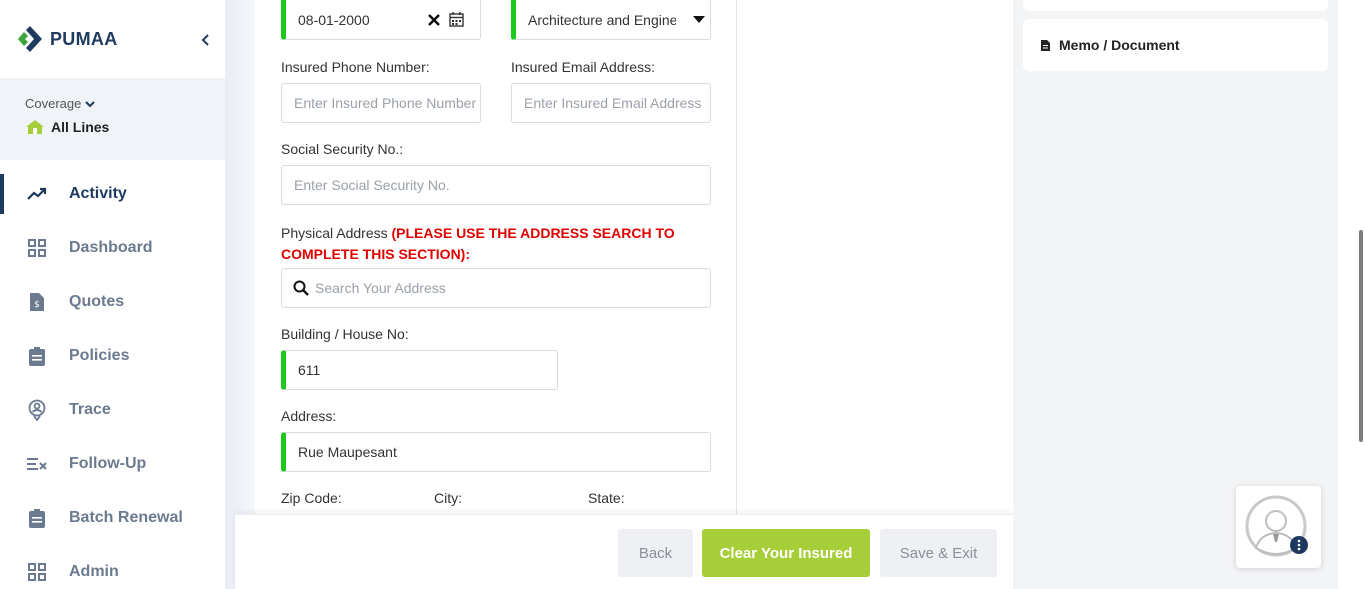  Describe the element at coordinates (301, 288) in the screenshot. I see `search-icon` at that location.